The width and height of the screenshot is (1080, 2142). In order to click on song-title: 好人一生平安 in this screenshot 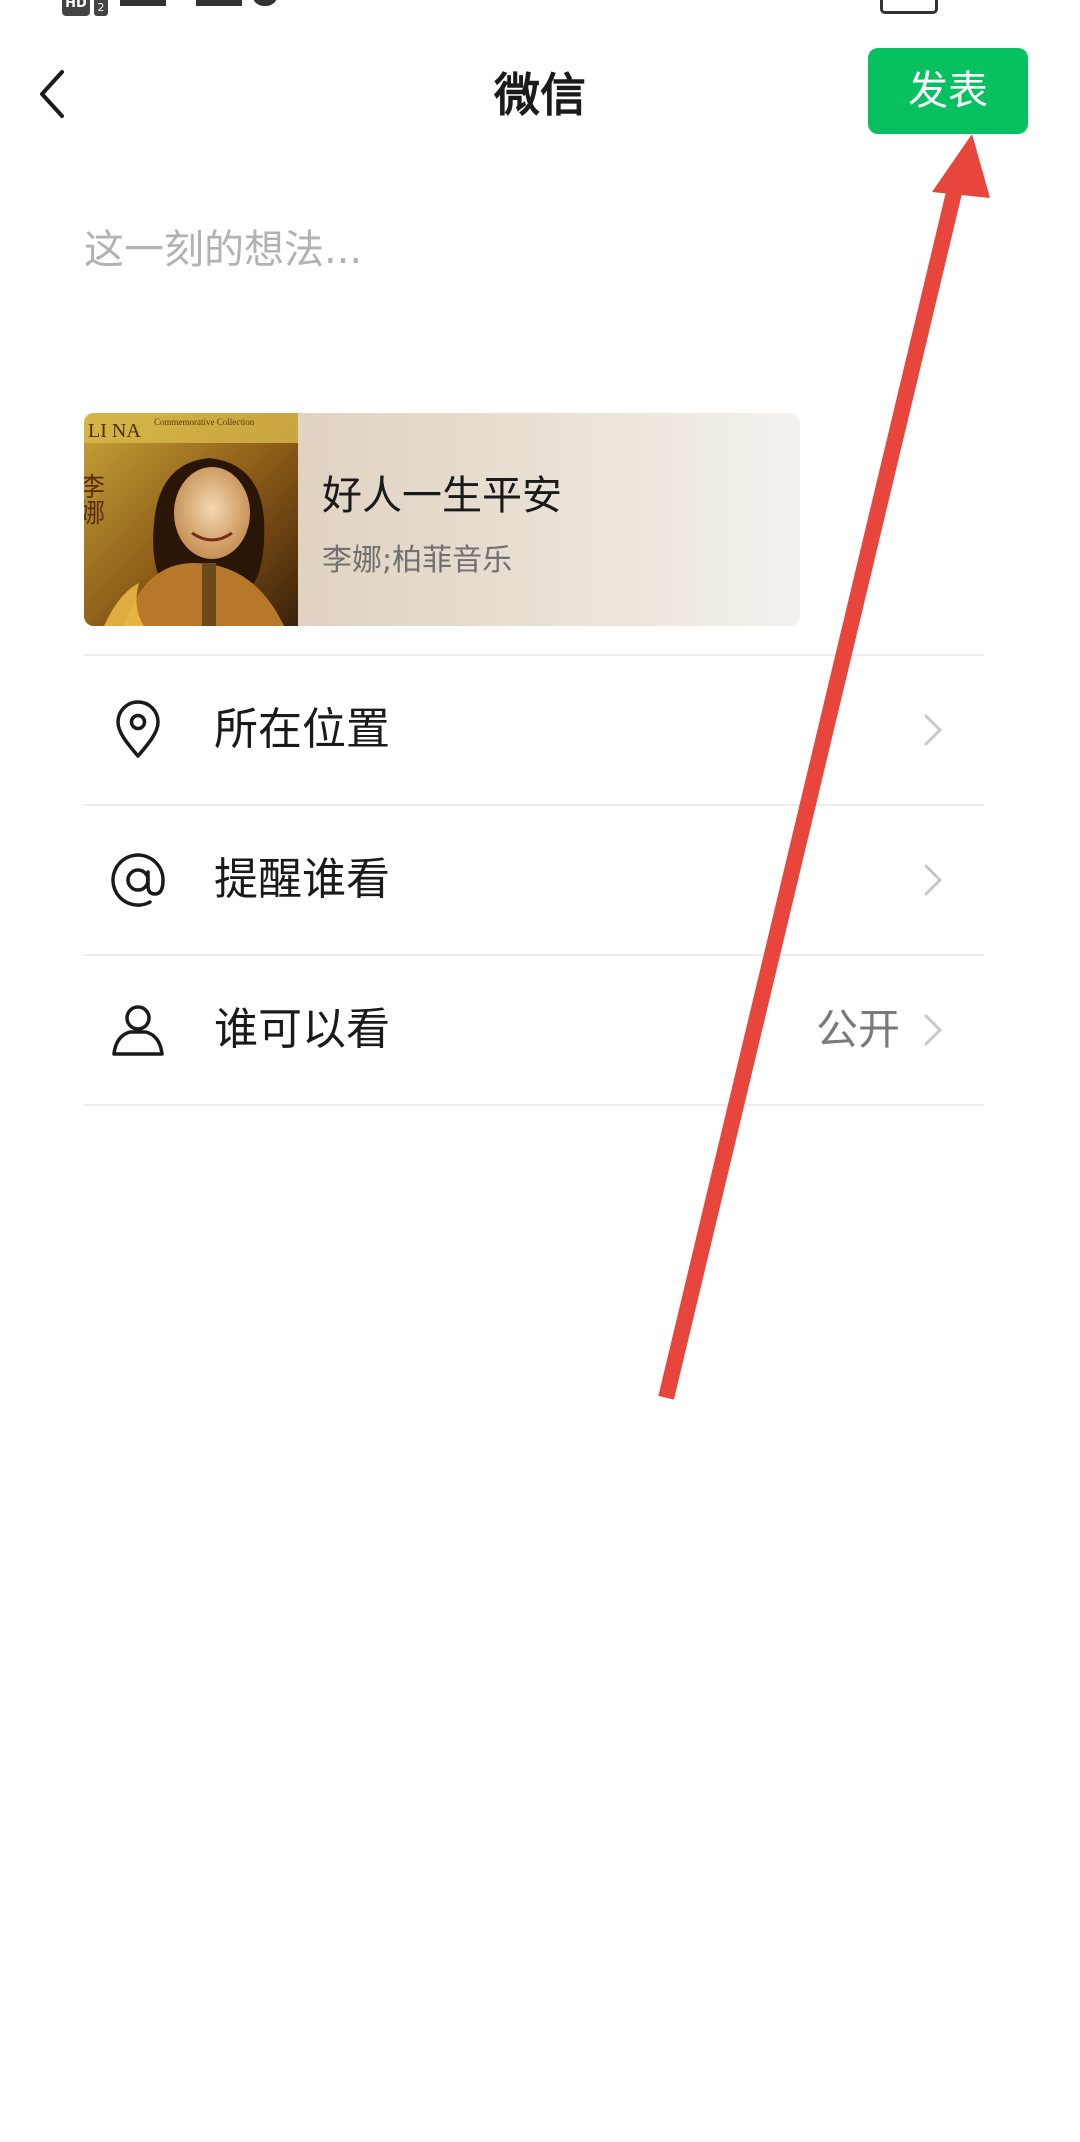, I will do `click(442, 496)`.